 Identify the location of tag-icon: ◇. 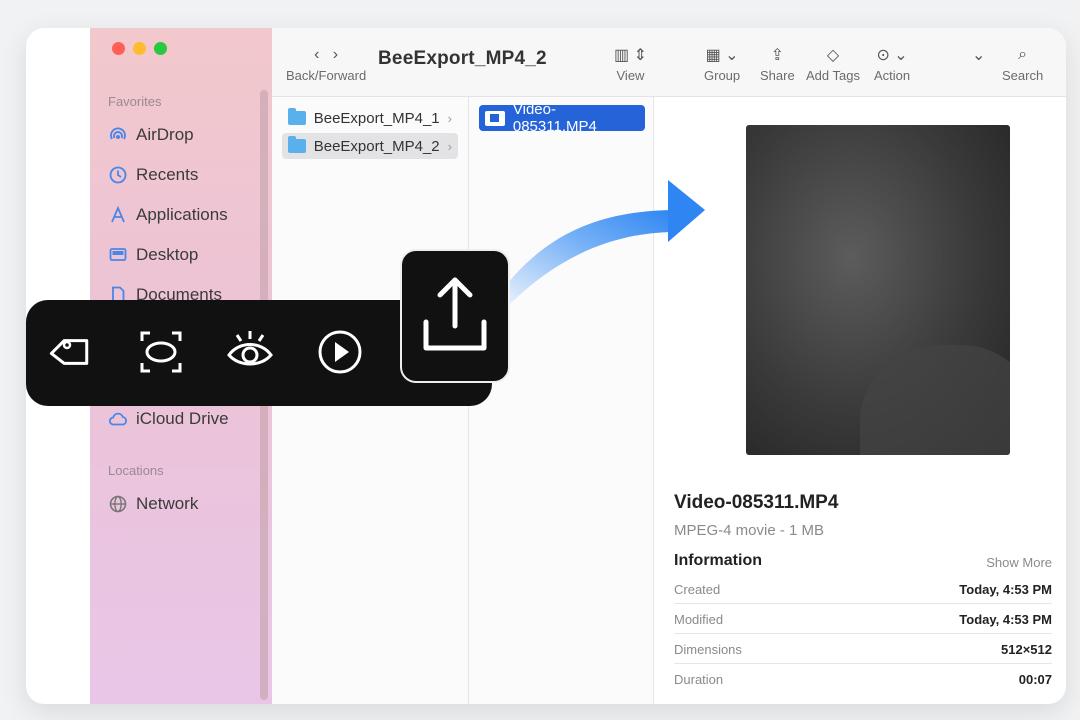
(833, 55).